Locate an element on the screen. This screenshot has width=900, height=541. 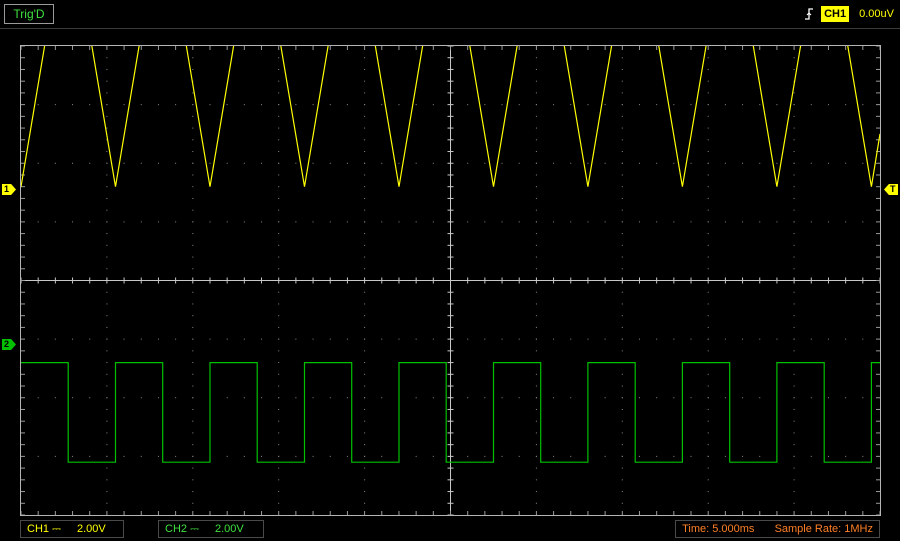
timebase-readout: Time: 5.000ms Sample Rate: 1MHz is located at coordinates (777, 529).